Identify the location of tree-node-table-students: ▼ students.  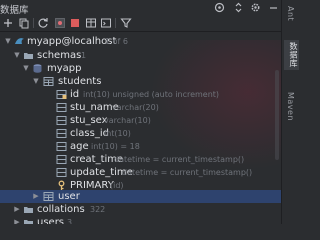
(140, 81).